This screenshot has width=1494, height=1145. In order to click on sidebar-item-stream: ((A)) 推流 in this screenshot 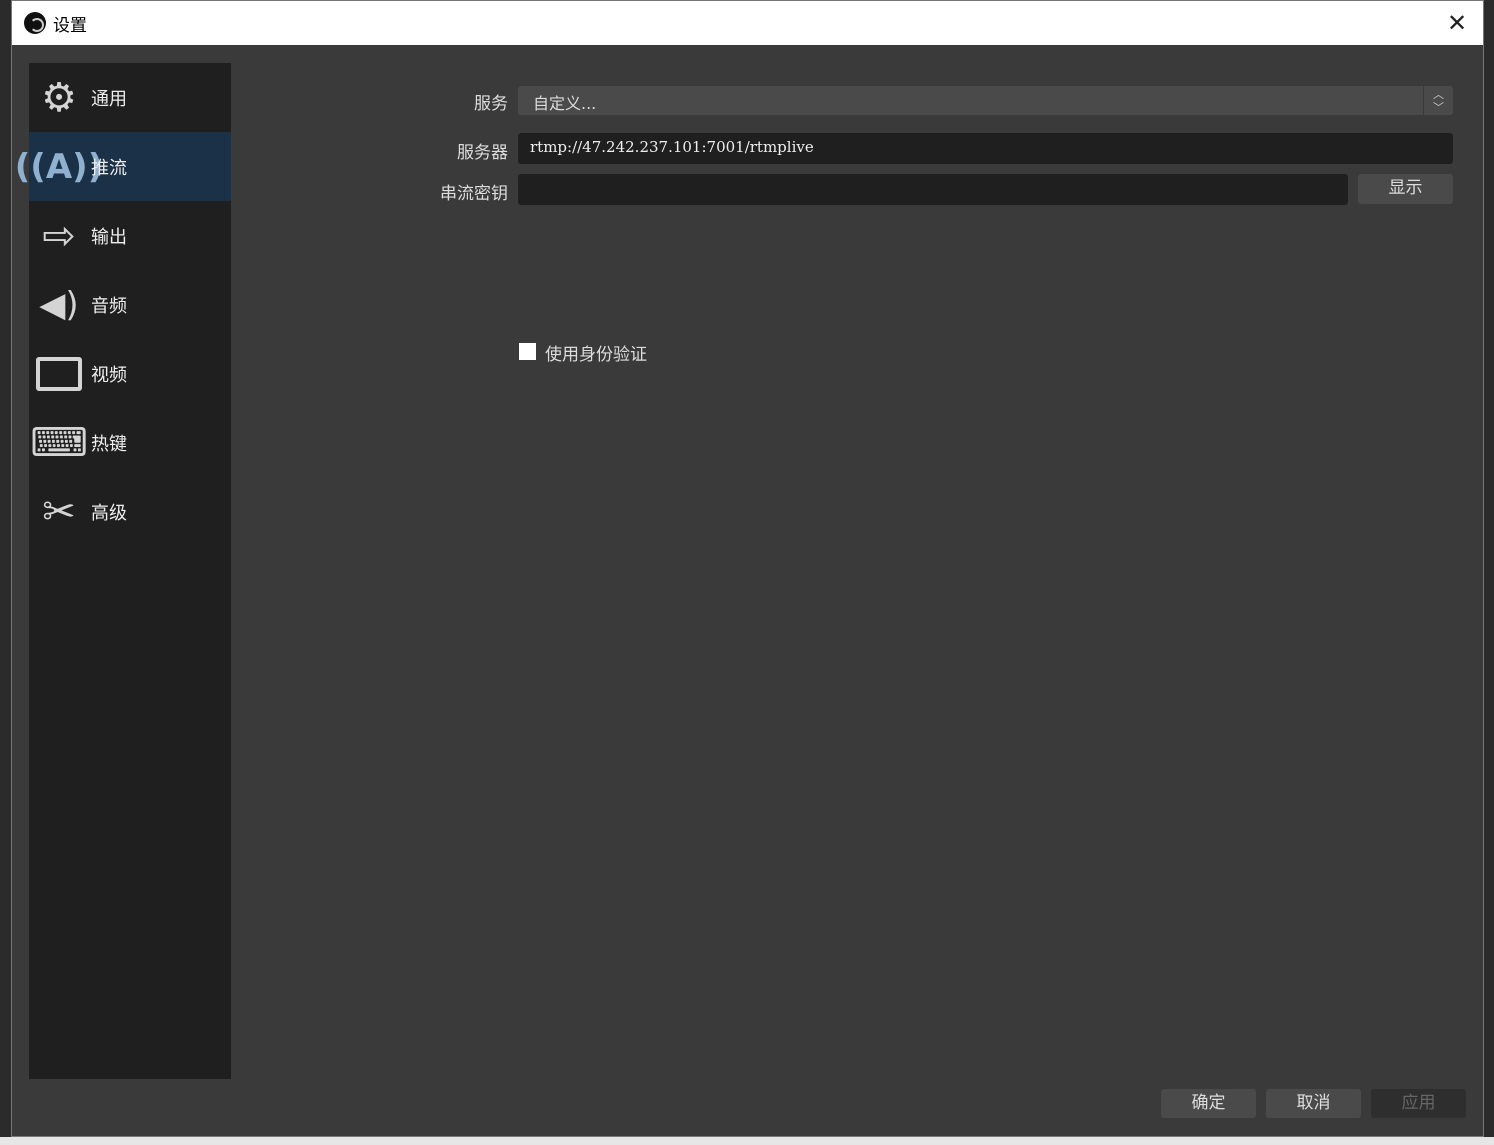, I will do `click(122, 166)`.